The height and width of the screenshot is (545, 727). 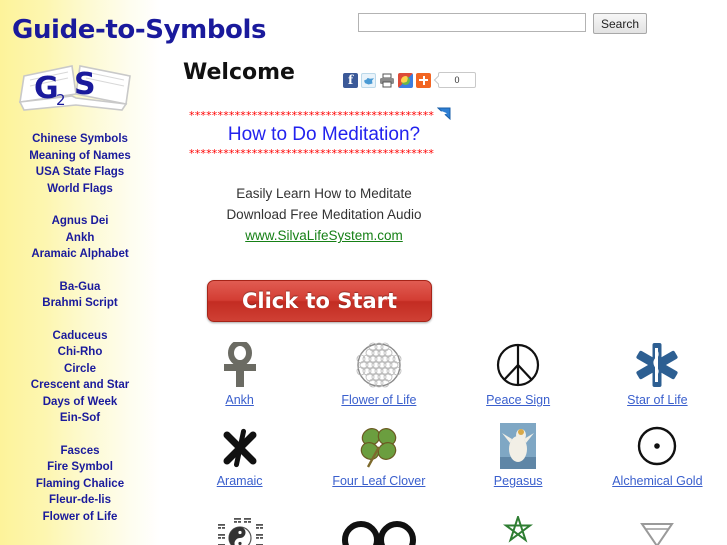 What do you see at coordinates (443, 114) in the screenshot?
I see `adchoices-icon` at bounding box center [443, 114].